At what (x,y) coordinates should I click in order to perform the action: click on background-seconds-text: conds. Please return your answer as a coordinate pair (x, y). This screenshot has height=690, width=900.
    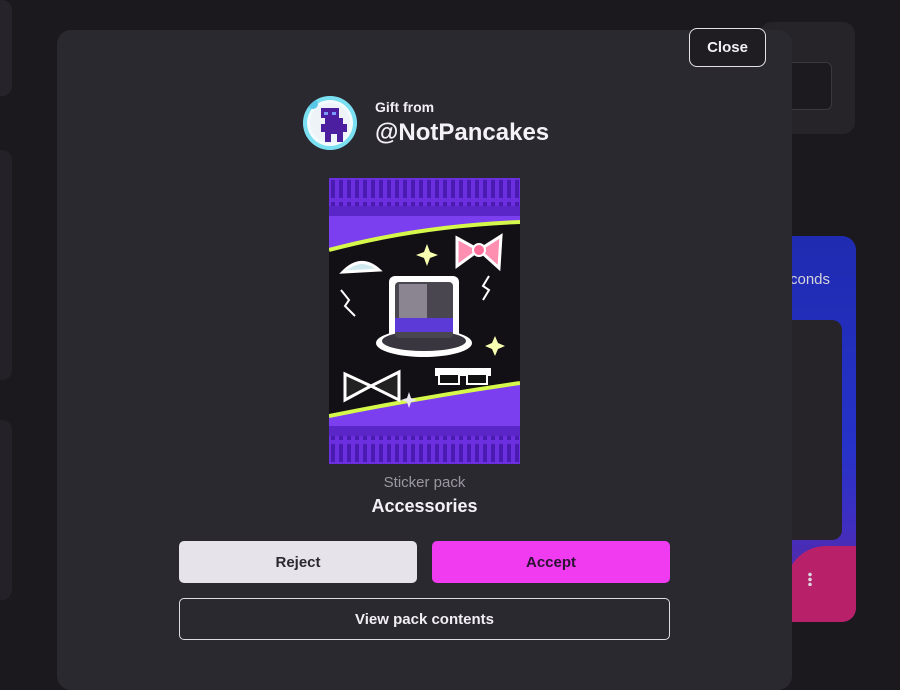
    Looking at the image, I should click on (810, 279).